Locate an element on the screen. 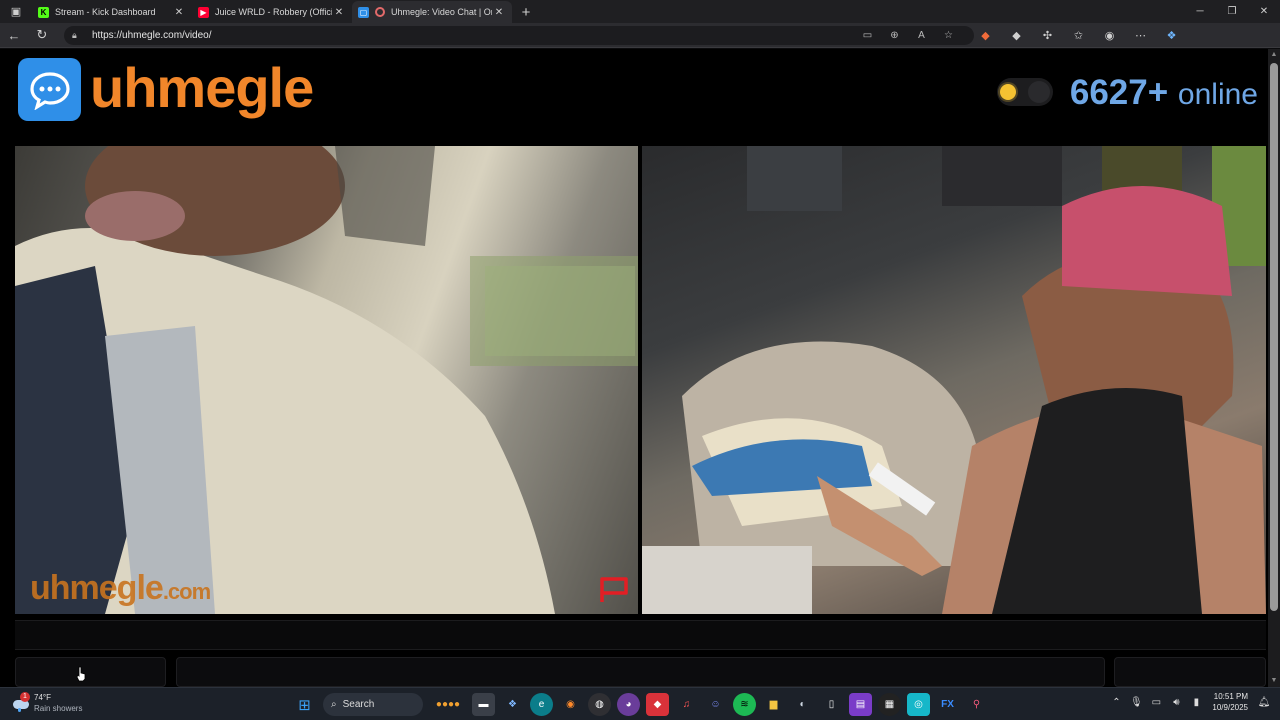  scroll-up-icon: ▲ is located at coordinates (1274, 55).